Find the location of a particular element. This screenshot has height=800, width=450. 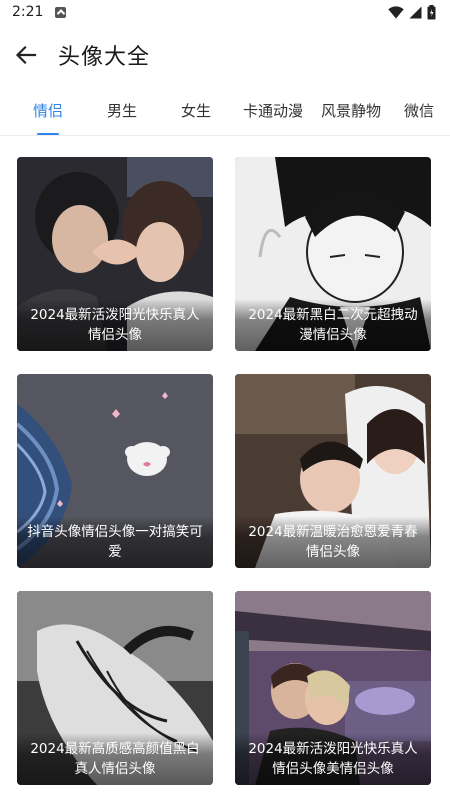

status-left: 2:21 is located at coordinates (39, 12).